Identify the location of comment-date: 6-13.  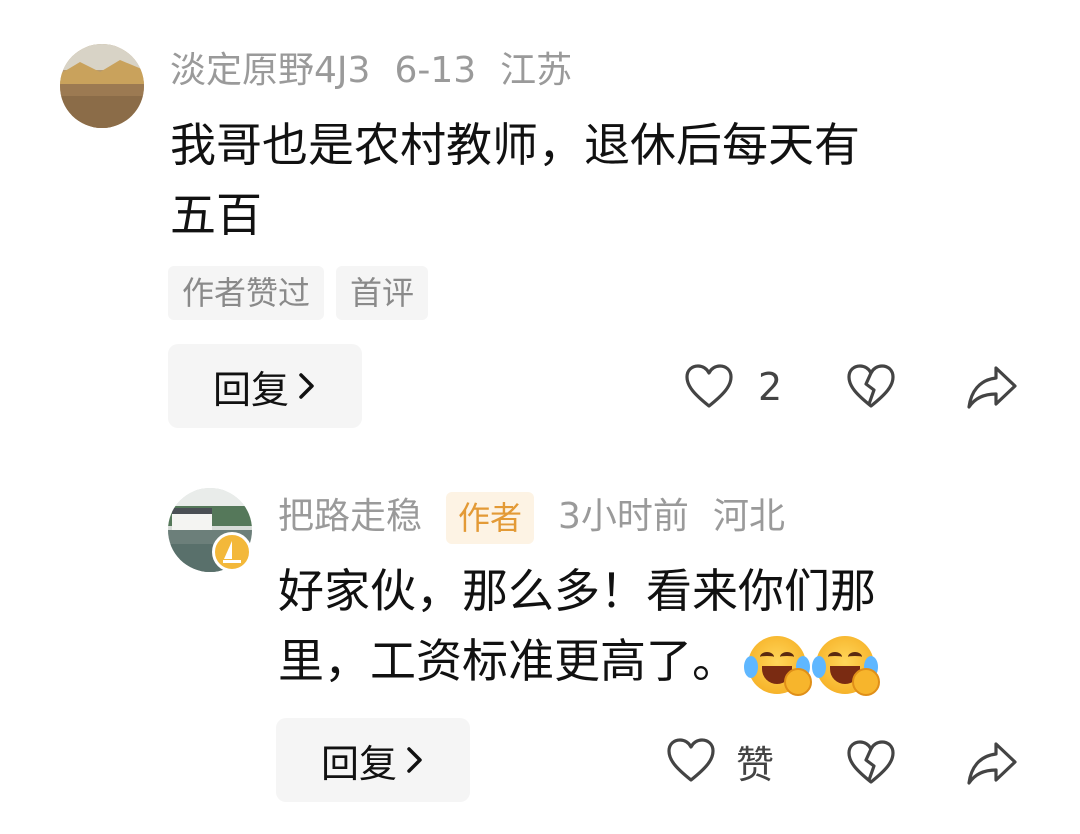
(435, 70).